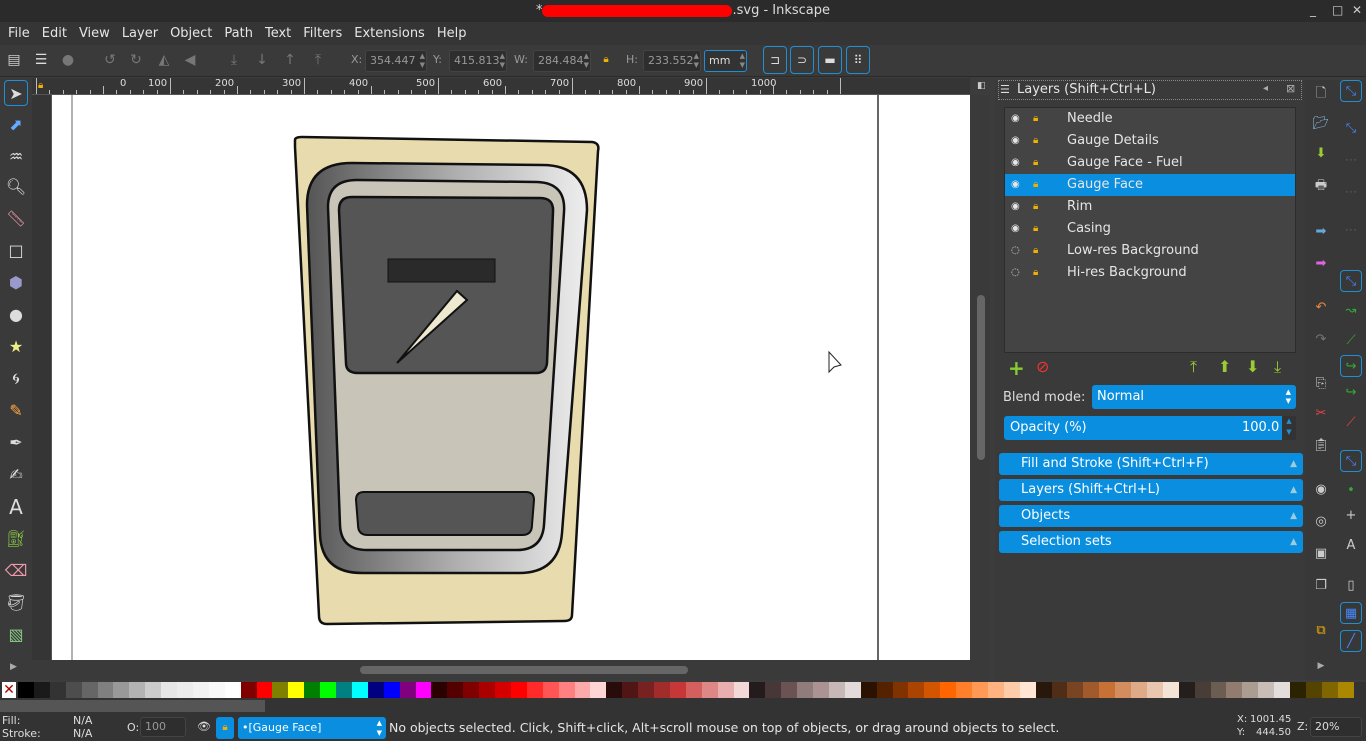  What do you see at coordinates (586, 61) in the screenshot?
I see `spin-arrows-icon: ▲ ▼` at bounding box center [586, 61].